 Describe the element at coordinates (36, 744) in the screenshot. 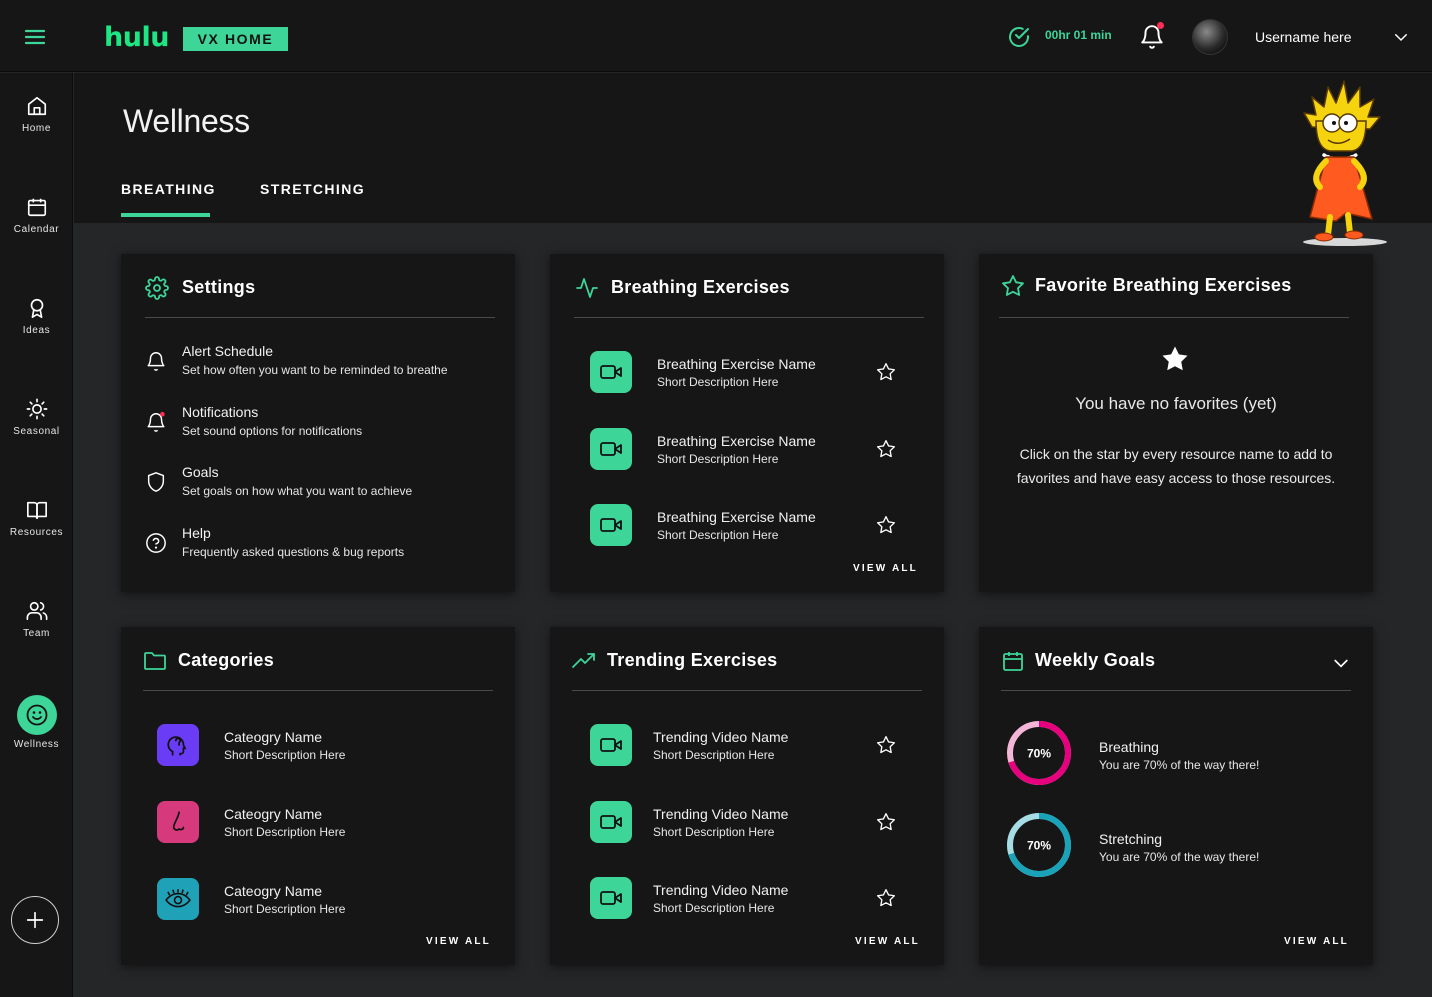

I see `sidebar-item-label: Wellness` at that location.